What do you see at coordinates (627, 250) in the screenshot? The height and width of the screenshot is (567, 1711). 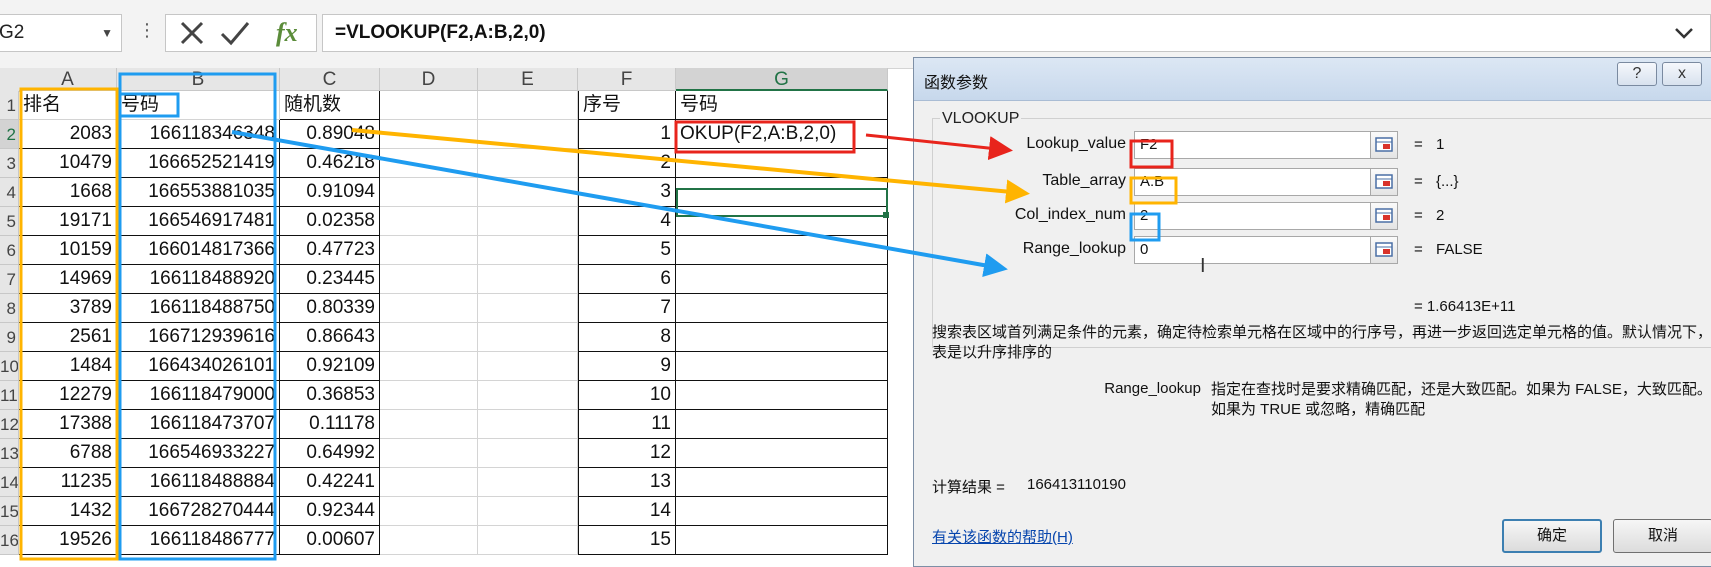 I see `cell-seq: 5` at bounding box center [627, 250].